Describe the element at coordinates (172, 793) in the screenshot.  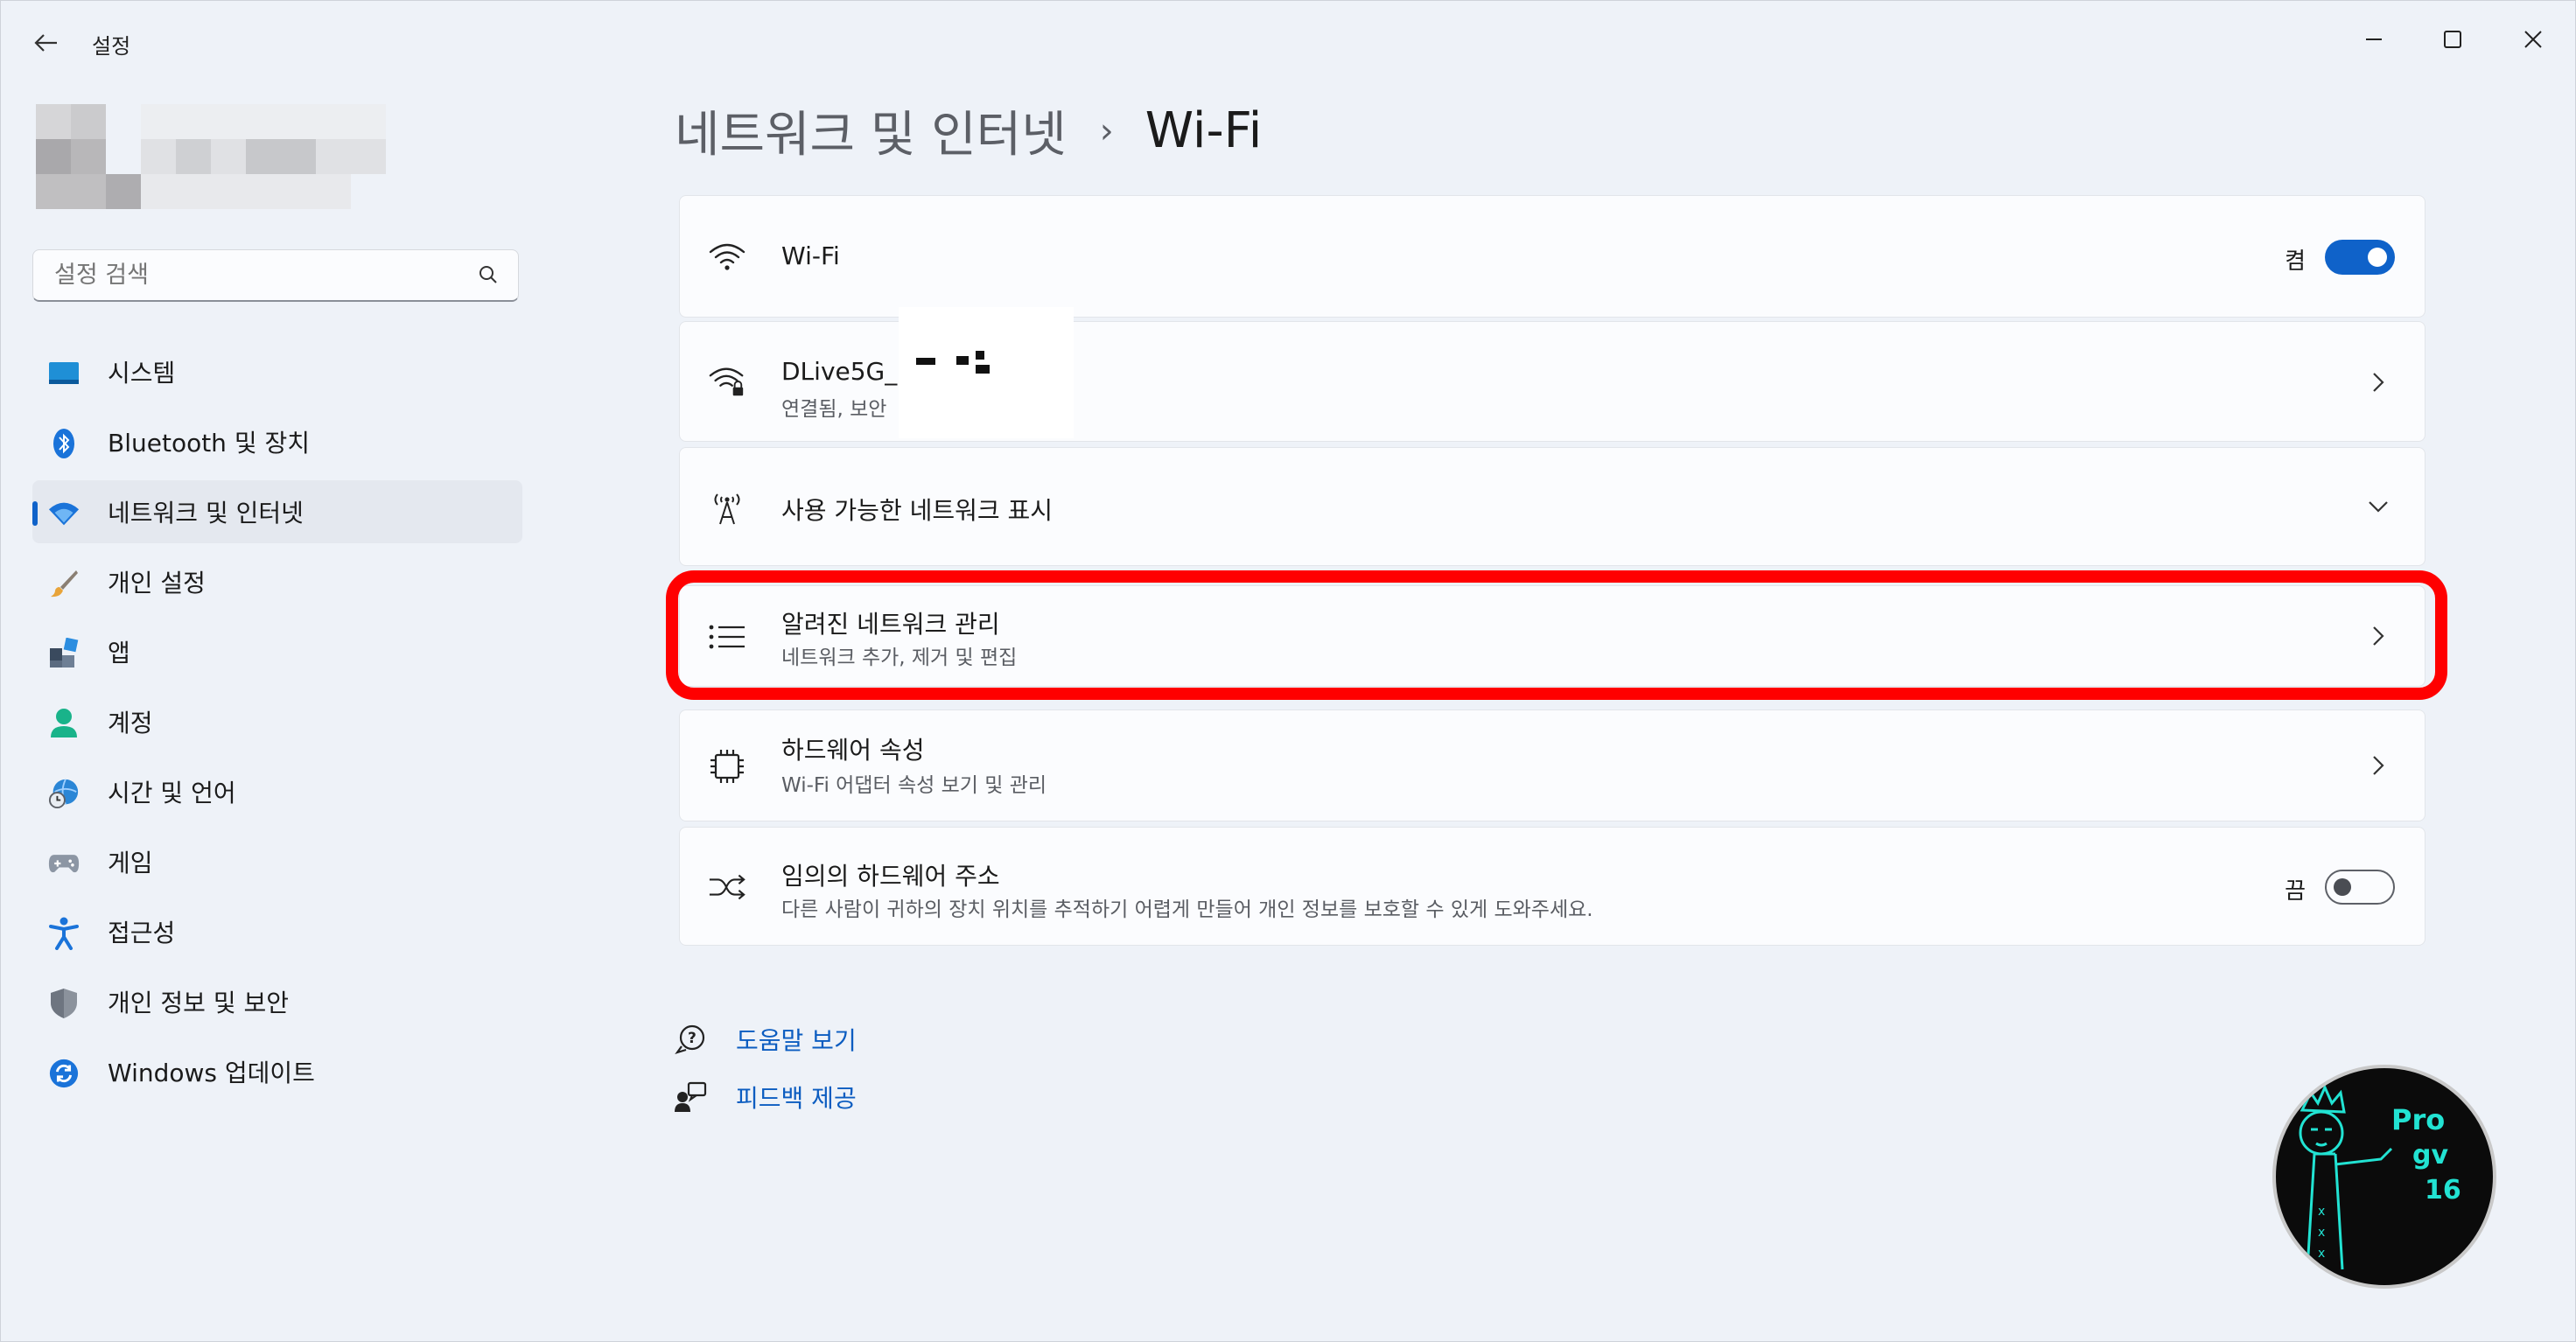
I see `sidebar-item-label: 시간 및 언어` at that location.